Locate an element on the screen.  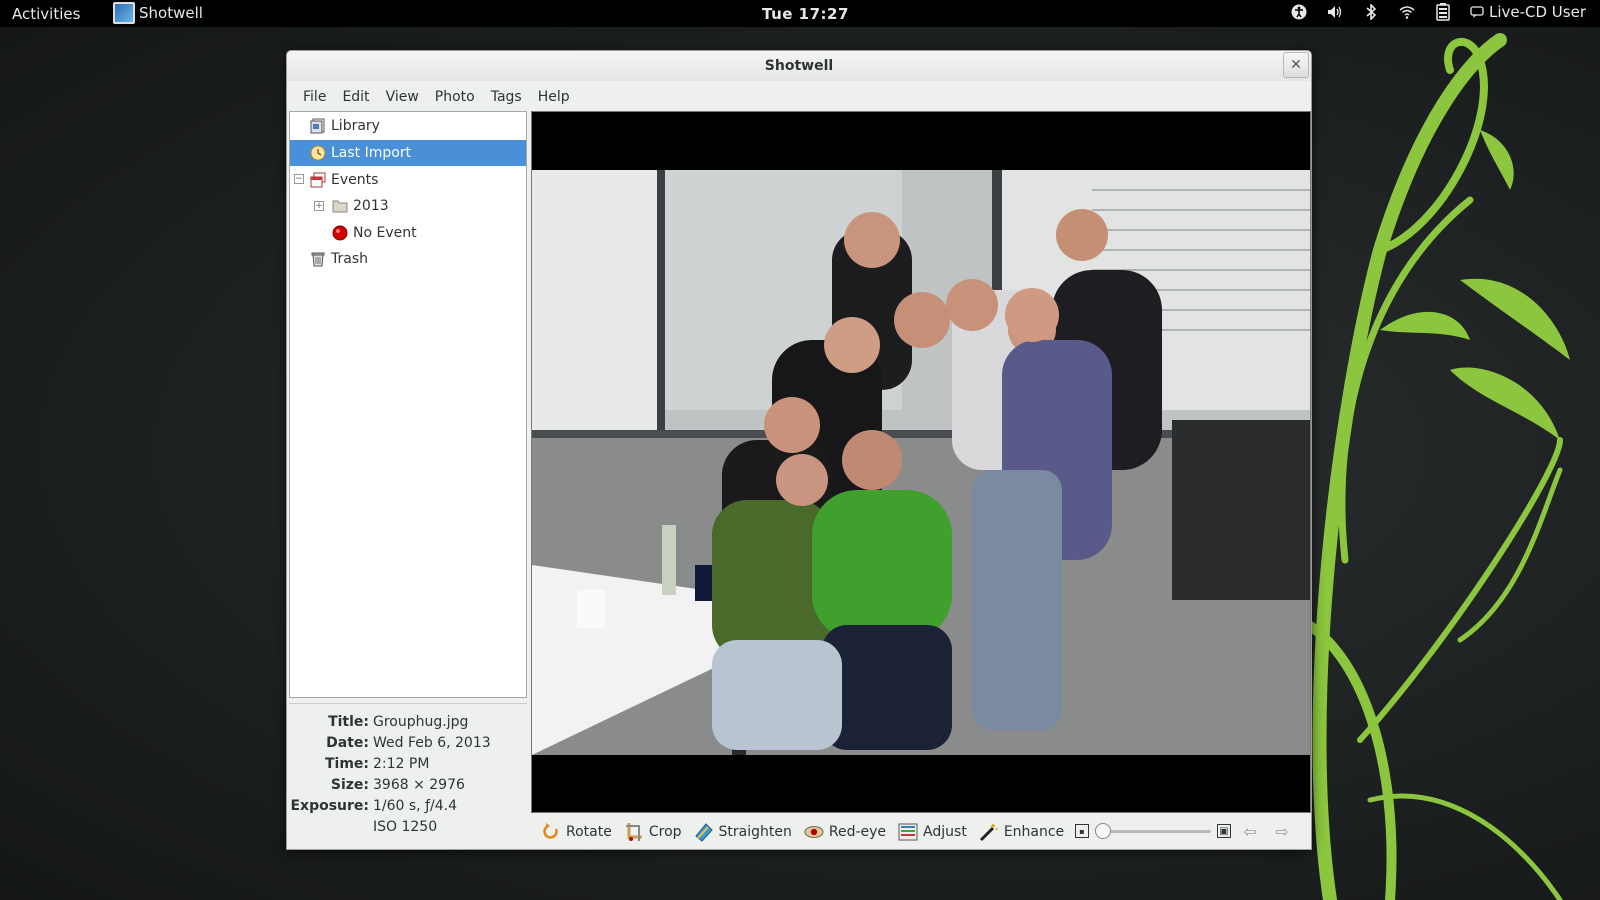
menu-photo: Photo is located at coordinates (455, 97).